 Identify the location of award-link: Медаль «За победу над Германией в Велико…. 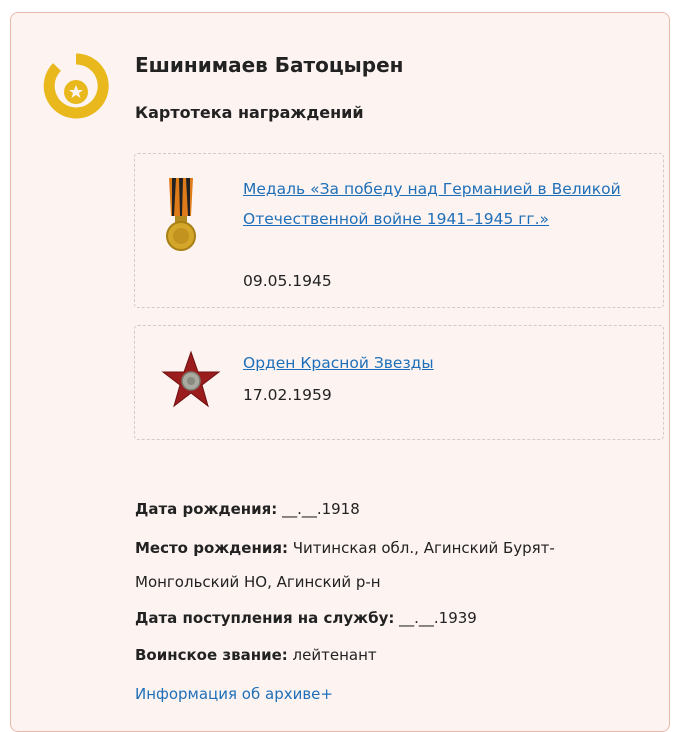
(433, 204).